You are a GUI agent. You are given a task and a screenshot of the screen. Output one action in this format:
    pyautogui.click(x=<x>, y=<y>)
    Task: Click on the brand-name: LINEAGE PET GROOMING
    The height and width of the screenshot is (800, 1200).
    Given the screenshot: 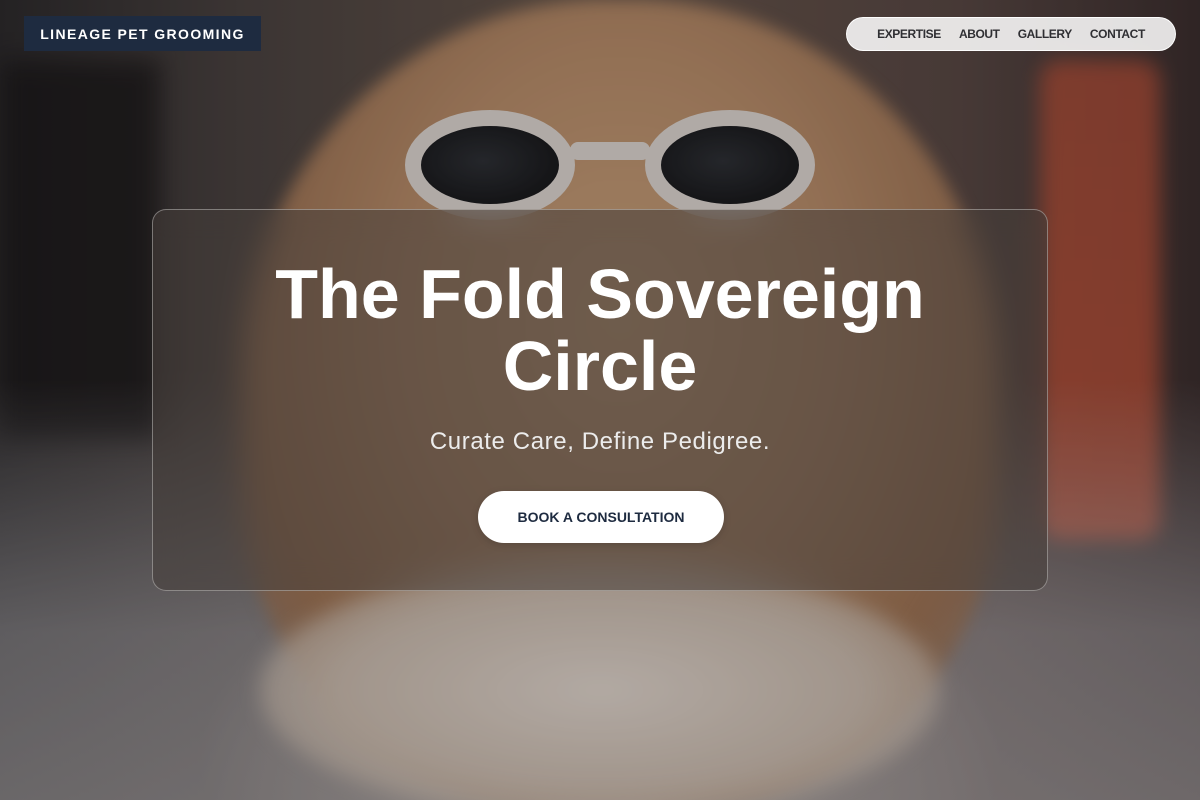 What is the action you would take?
    pyautogui.click(x=142, y=33)
    